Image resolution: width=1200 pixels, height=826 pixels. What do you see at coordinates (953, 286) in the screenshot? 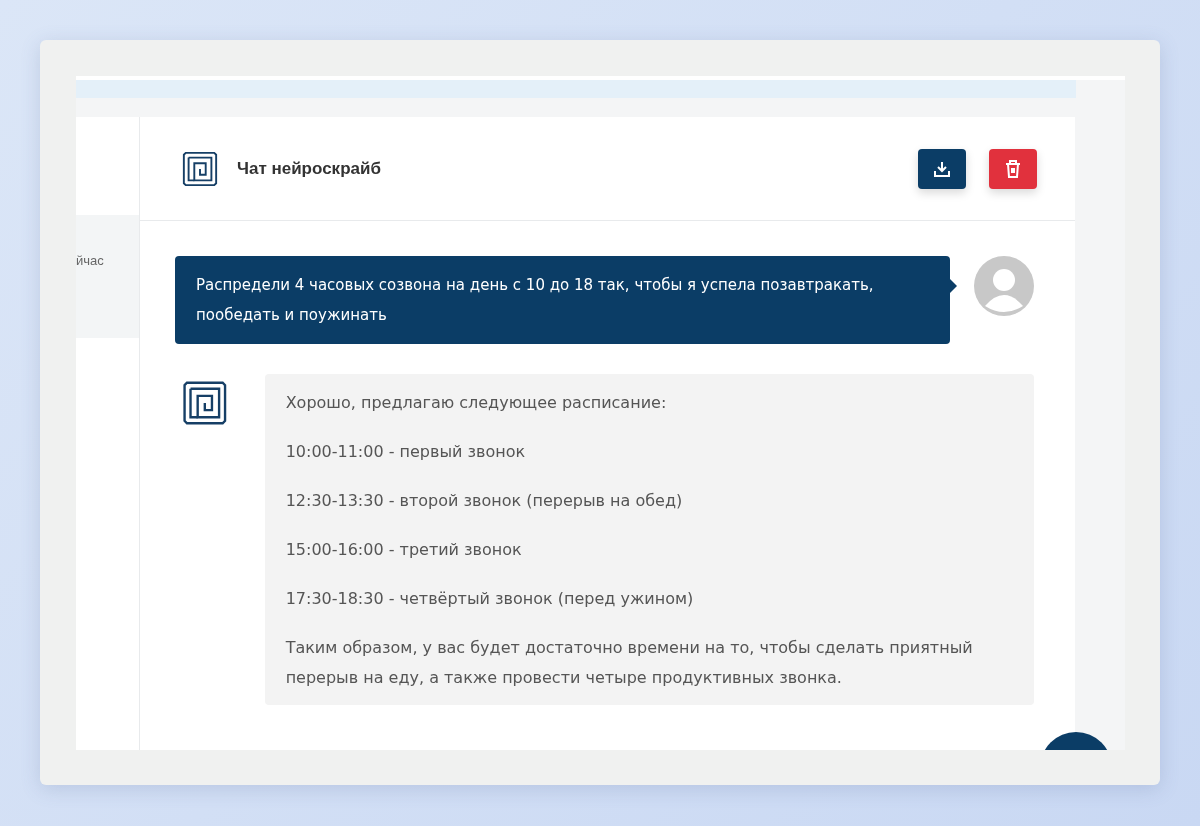
I see `bubble-tail` at bounding box center [953, 286].